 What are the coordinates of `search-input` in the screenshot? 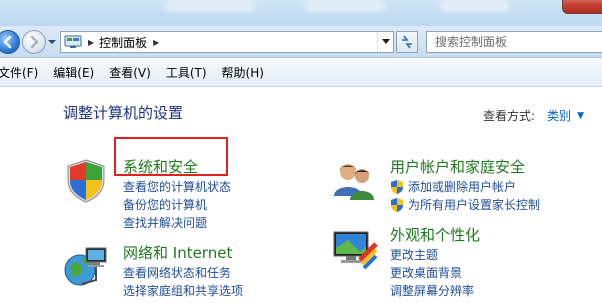 It's located at (518, 42).